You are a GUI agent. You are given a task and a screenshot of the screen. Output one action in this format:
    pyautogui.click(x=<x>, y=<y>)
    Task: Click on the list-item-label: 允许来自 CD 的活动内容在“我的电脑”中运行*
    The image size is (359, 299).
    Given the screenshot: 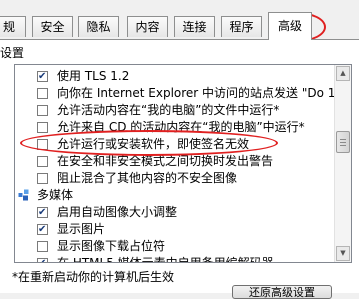 What is the action you would take?
    pyautogui.click(x=181, y=127)
    